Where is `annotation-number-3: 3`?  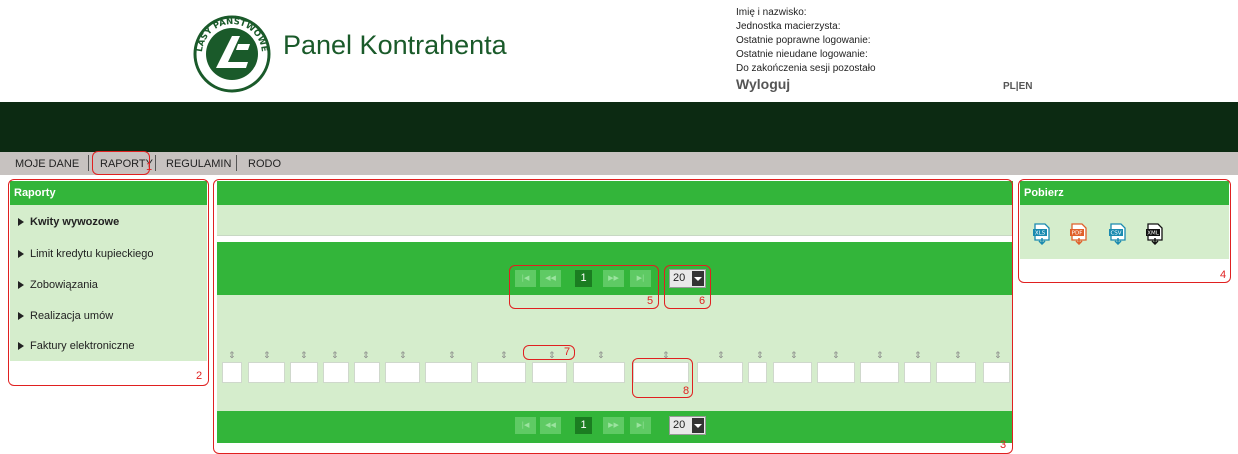
annotation-number-3: 3 is located at coordinates (1003, 445).